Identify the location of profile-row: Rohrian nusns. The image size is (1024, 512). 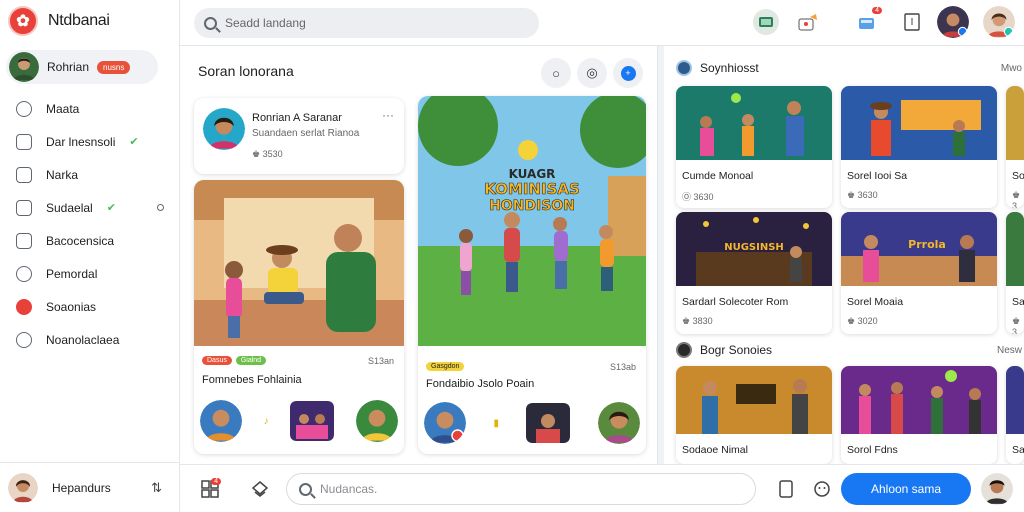
(82, 67).